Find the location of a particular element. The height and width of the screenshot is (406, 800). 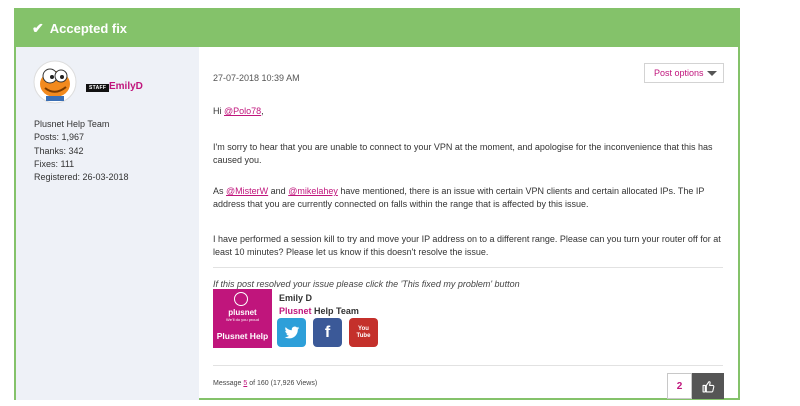

plusnet-logo-icon is located at coordinates (241, 299).